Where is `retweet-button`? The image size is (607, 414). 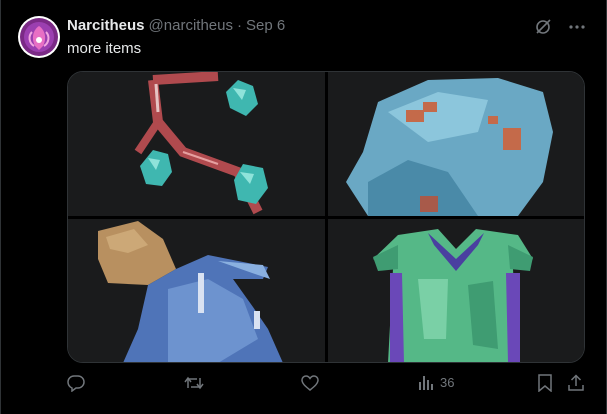
retweet-button is located at coordinates (194, 383).